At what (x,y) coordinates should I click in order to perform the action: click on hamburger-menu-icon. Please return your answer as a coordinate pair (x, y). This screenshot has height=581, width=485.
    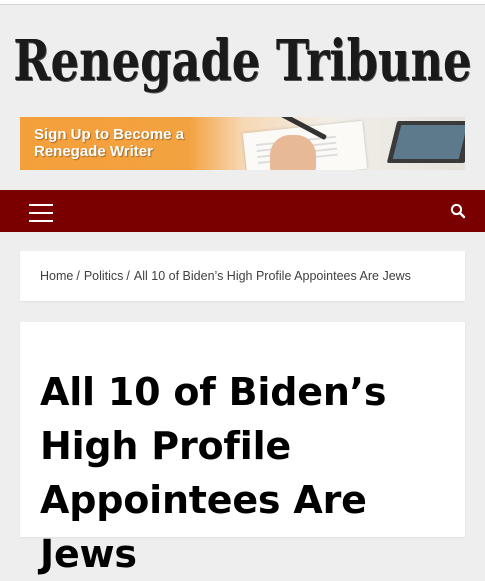
    Looking at the image, I should click on (41, 211).